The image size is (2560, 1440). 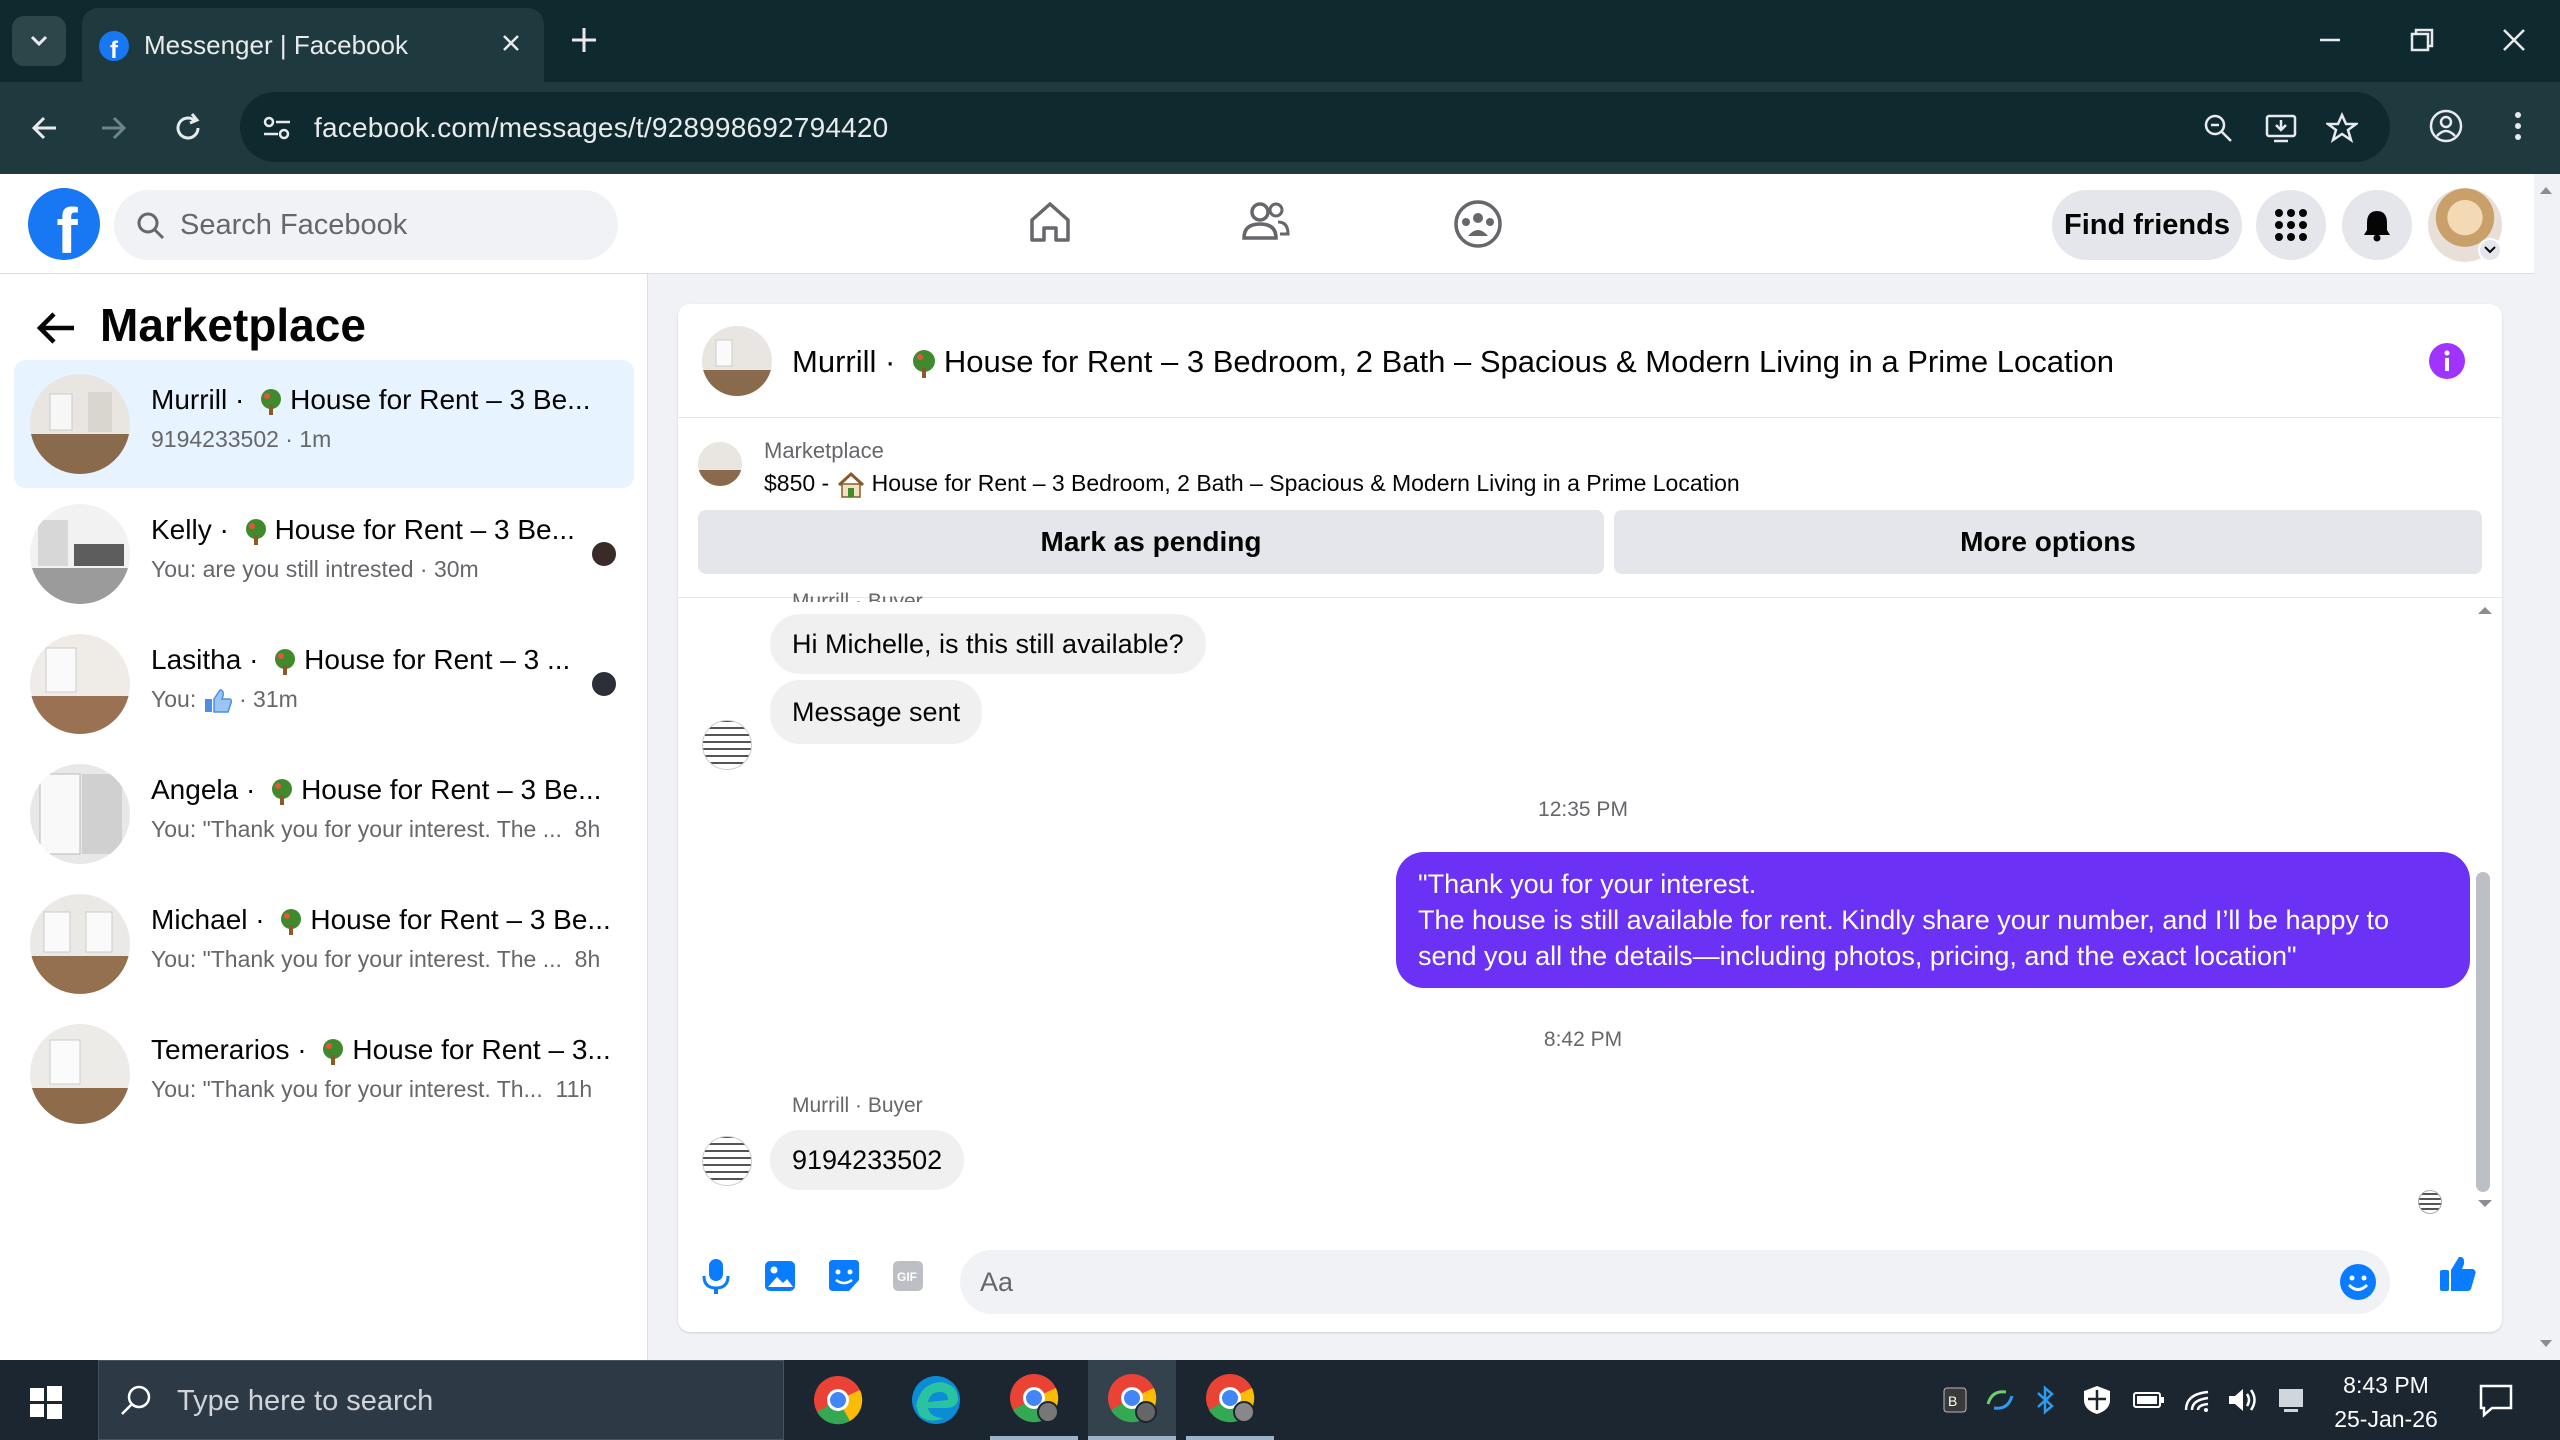 I want to click on scroll-down-icon, so click(x=2485, y=1204).